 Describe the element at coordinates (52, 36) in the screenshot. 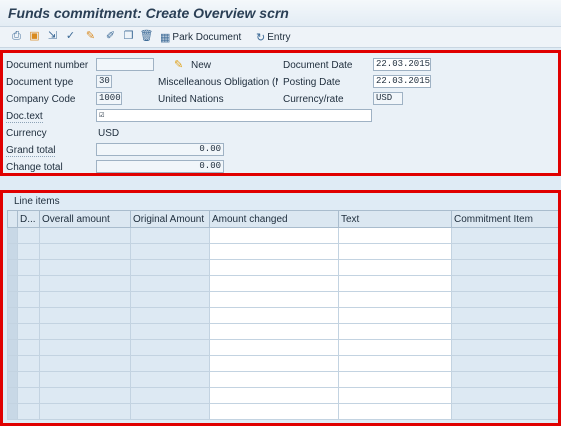

I see `export-icon: ⇲` at that location.